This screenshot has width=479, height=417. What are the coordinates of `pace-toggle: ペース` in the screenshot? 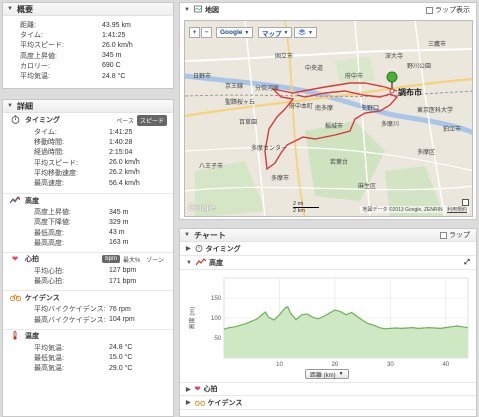 It's located at (125, 120).